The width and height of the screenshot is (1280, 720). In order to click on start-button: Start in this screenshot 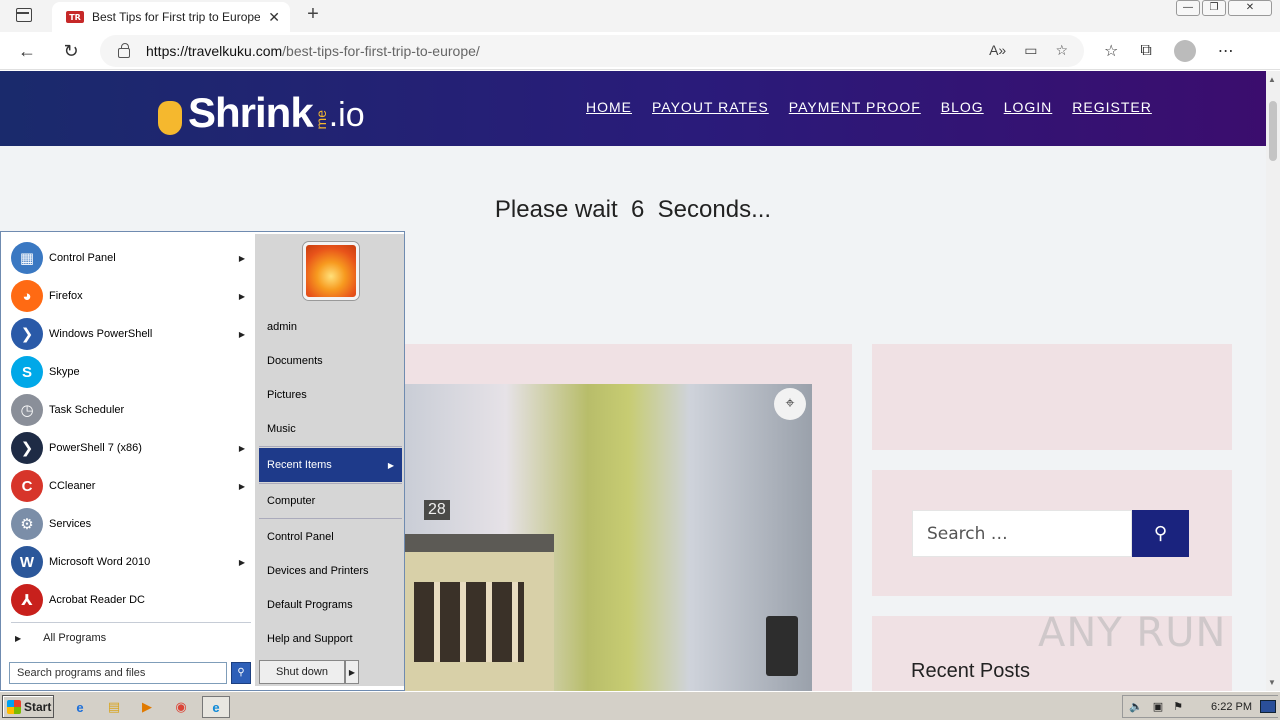, I will do `click(28, 706)`.